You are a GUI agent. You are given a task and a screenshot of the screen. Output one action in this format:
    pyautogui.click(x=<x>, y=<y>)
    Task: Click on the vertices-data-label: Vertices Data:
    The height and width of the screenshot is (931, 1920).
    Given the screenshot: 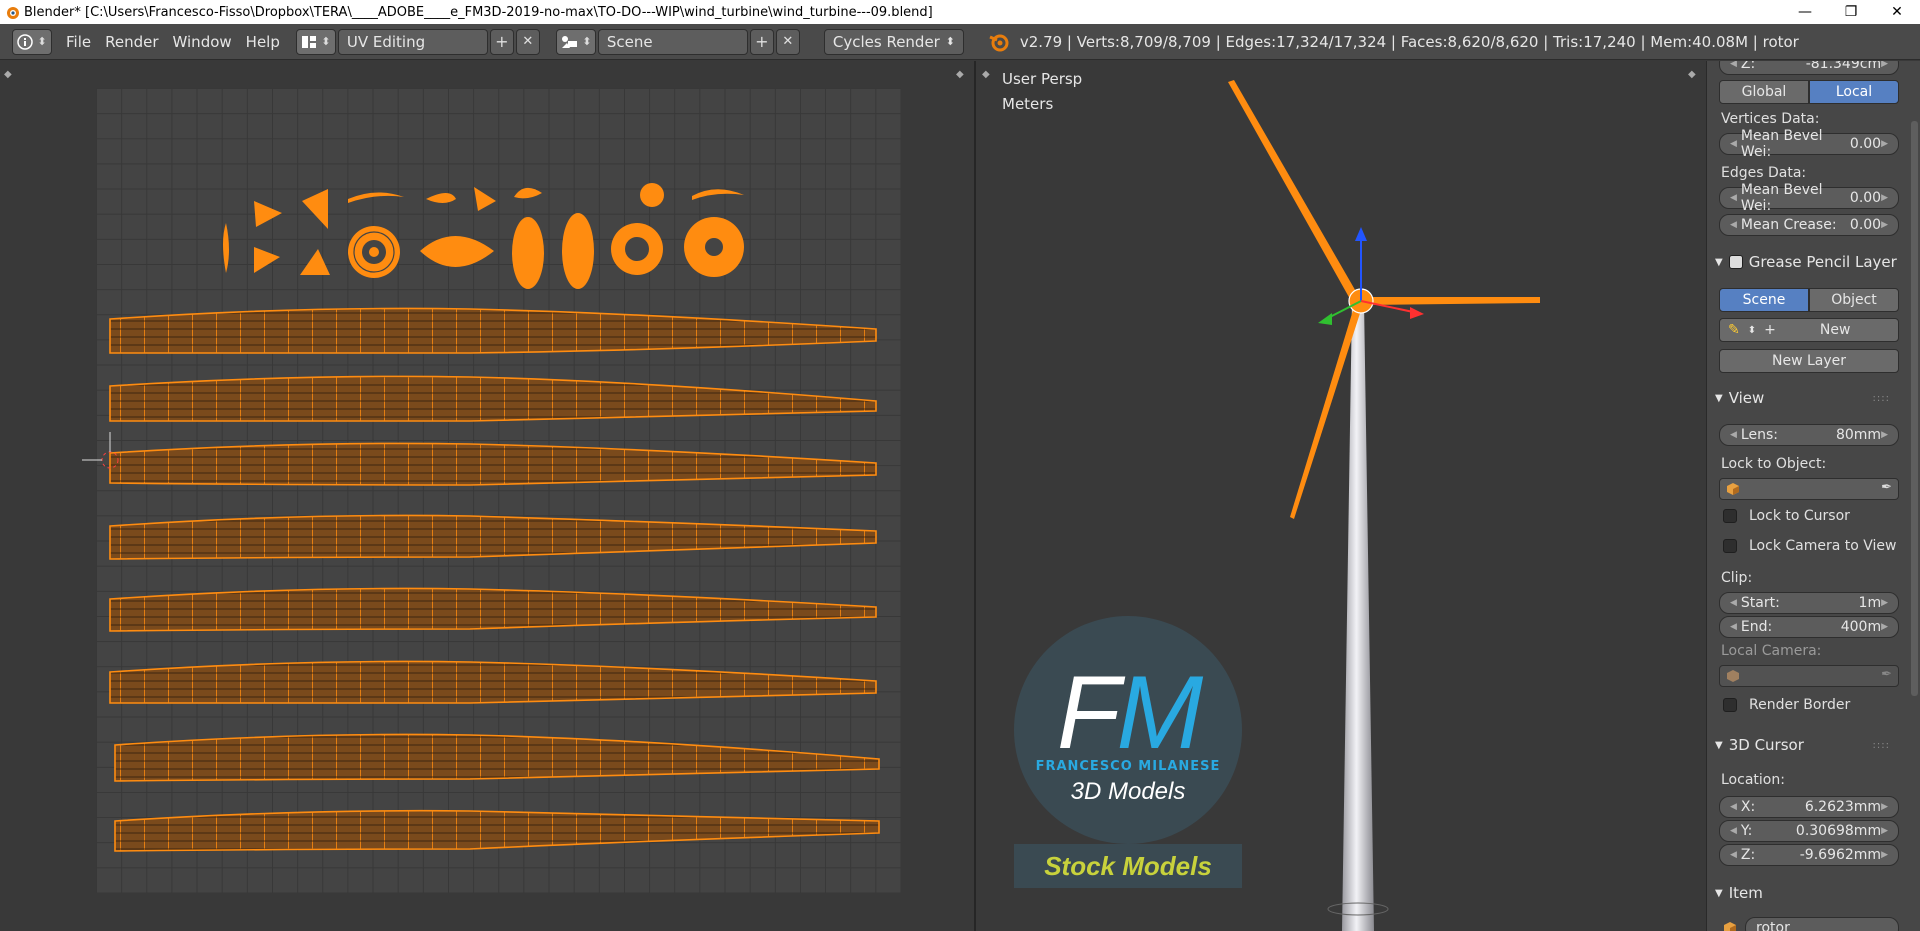 What is the action you would take?
    pyautogui.click(x=1770, y=119)
    